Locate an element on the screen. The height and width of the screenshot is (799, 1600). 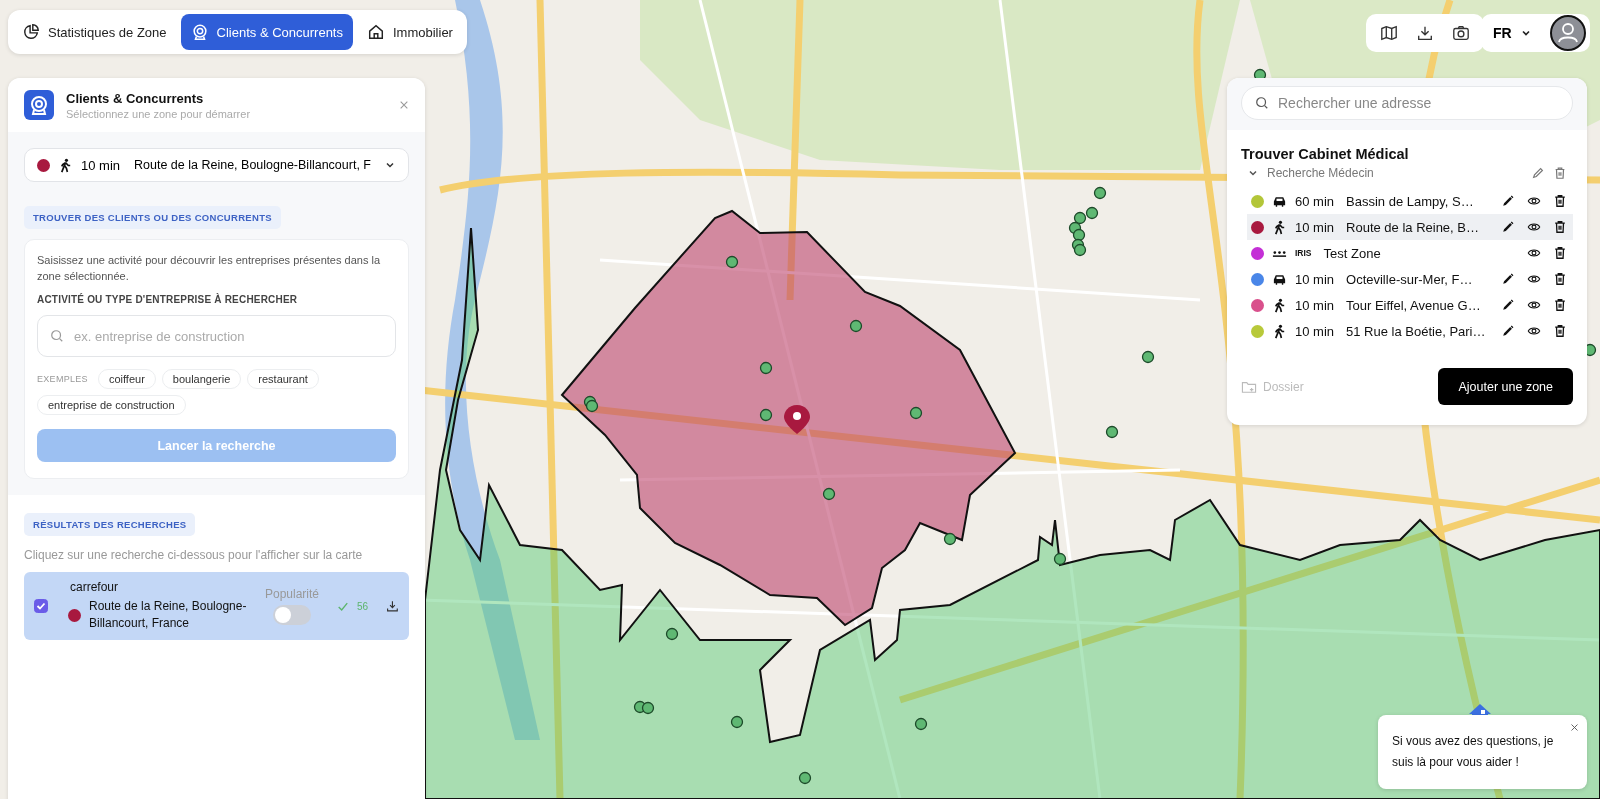
zone-row: IRIS Test Zone is located at coordinates (1410, 253).